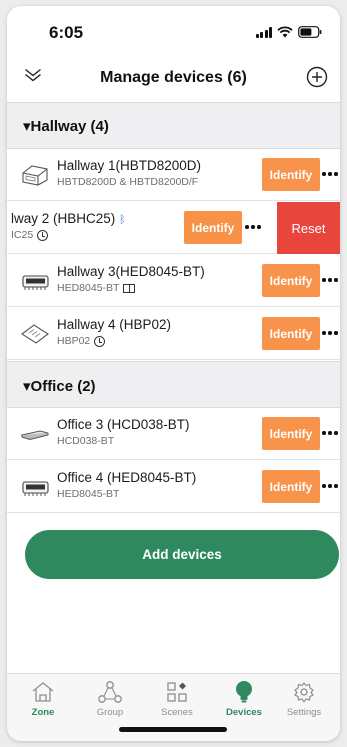  Describe the element at coordinates (123, 424) in the screenshot. I see `device-name: Office 3 (HCD038-BT)` at that location.